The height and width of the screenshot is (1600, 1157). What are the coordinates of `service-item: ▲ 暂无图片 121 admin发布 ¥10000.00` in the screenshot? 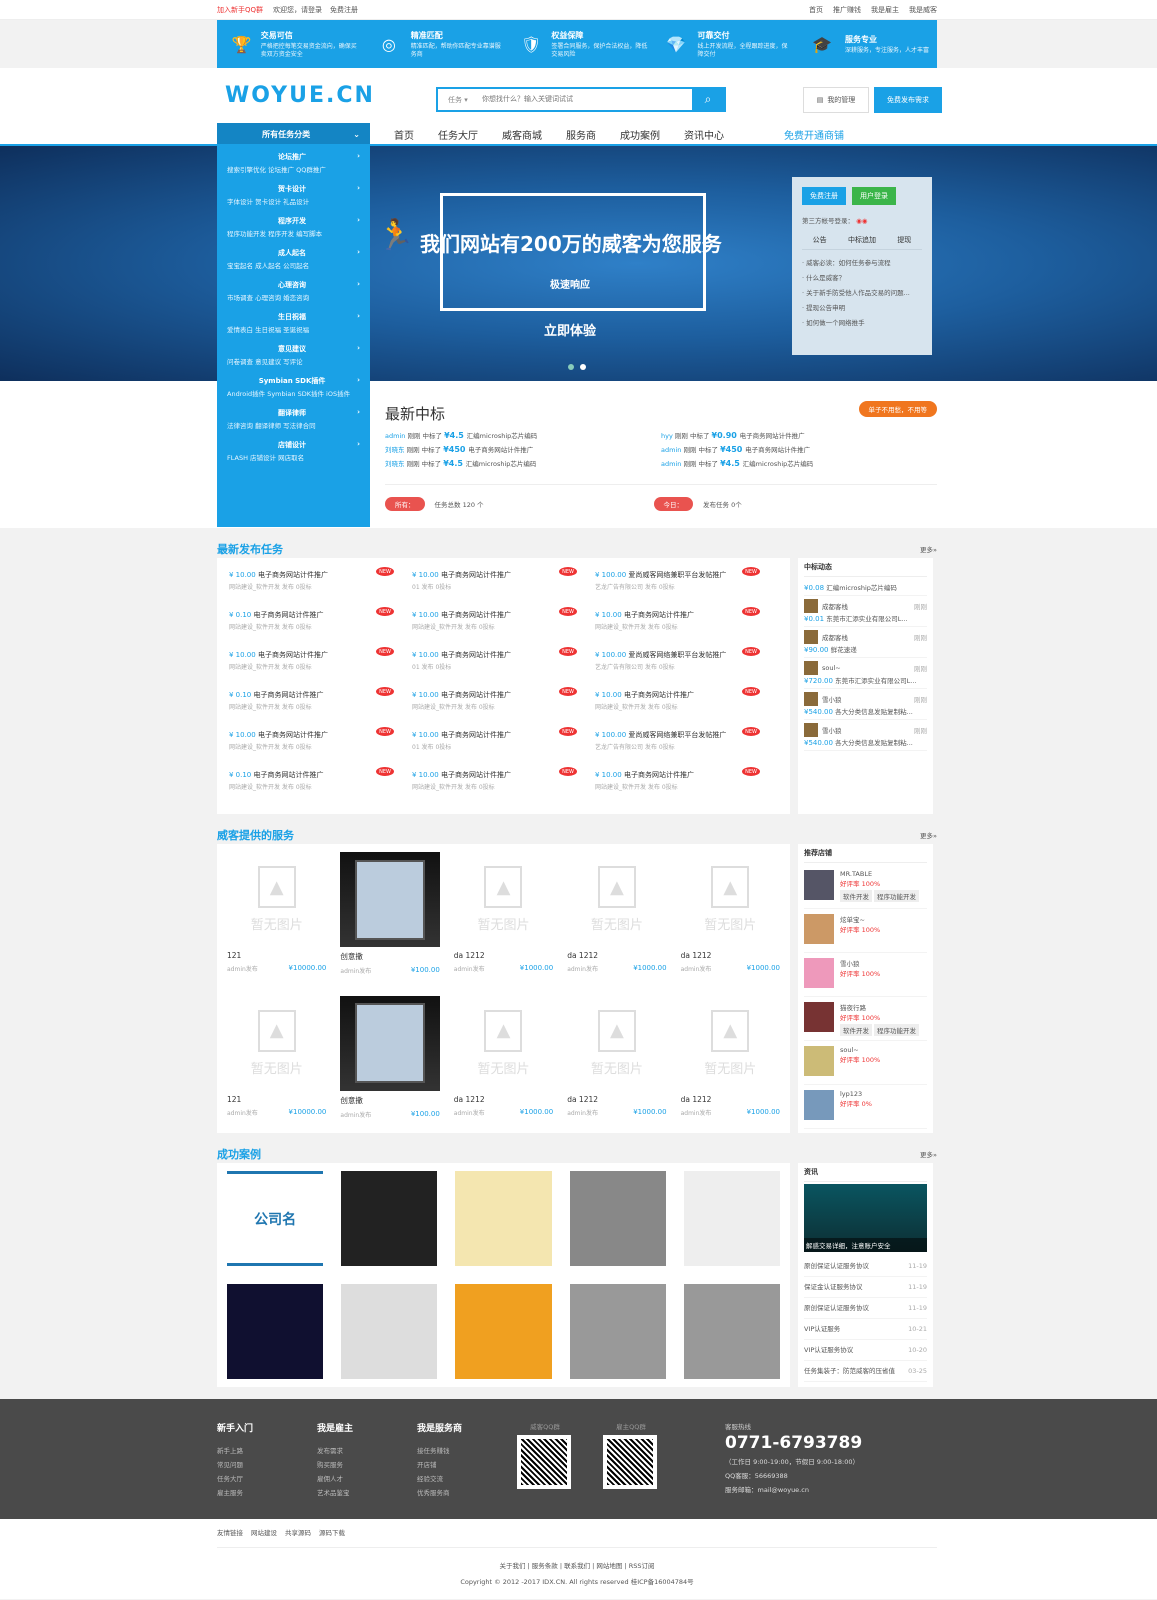 It's located at (276, 1061).